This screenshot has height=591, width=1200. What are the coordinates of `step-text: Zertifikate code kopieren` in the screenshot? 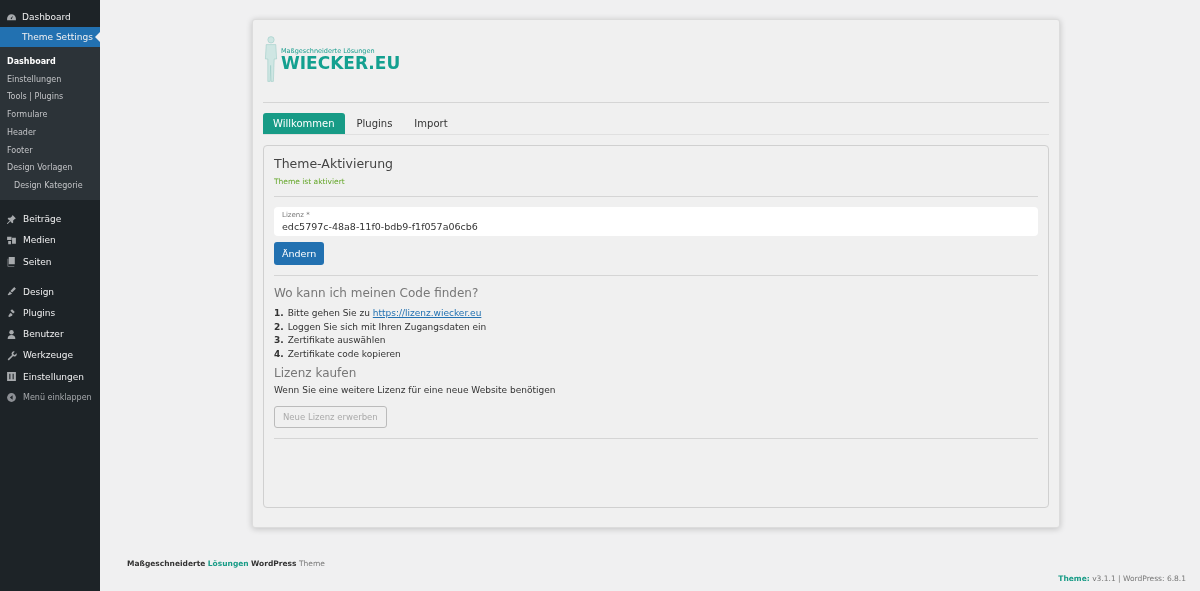 It's located at (344, 354).